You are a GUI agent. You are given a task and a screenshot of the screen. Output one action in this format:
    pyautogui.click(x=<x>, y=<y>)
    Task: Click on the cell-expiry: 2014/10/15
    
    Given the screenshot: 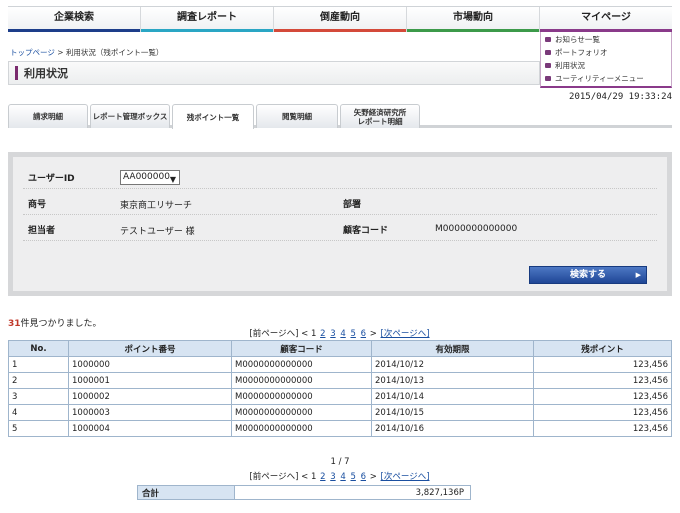 What is the action you would take?
    pyautogui.click(x=452, y=412)
    